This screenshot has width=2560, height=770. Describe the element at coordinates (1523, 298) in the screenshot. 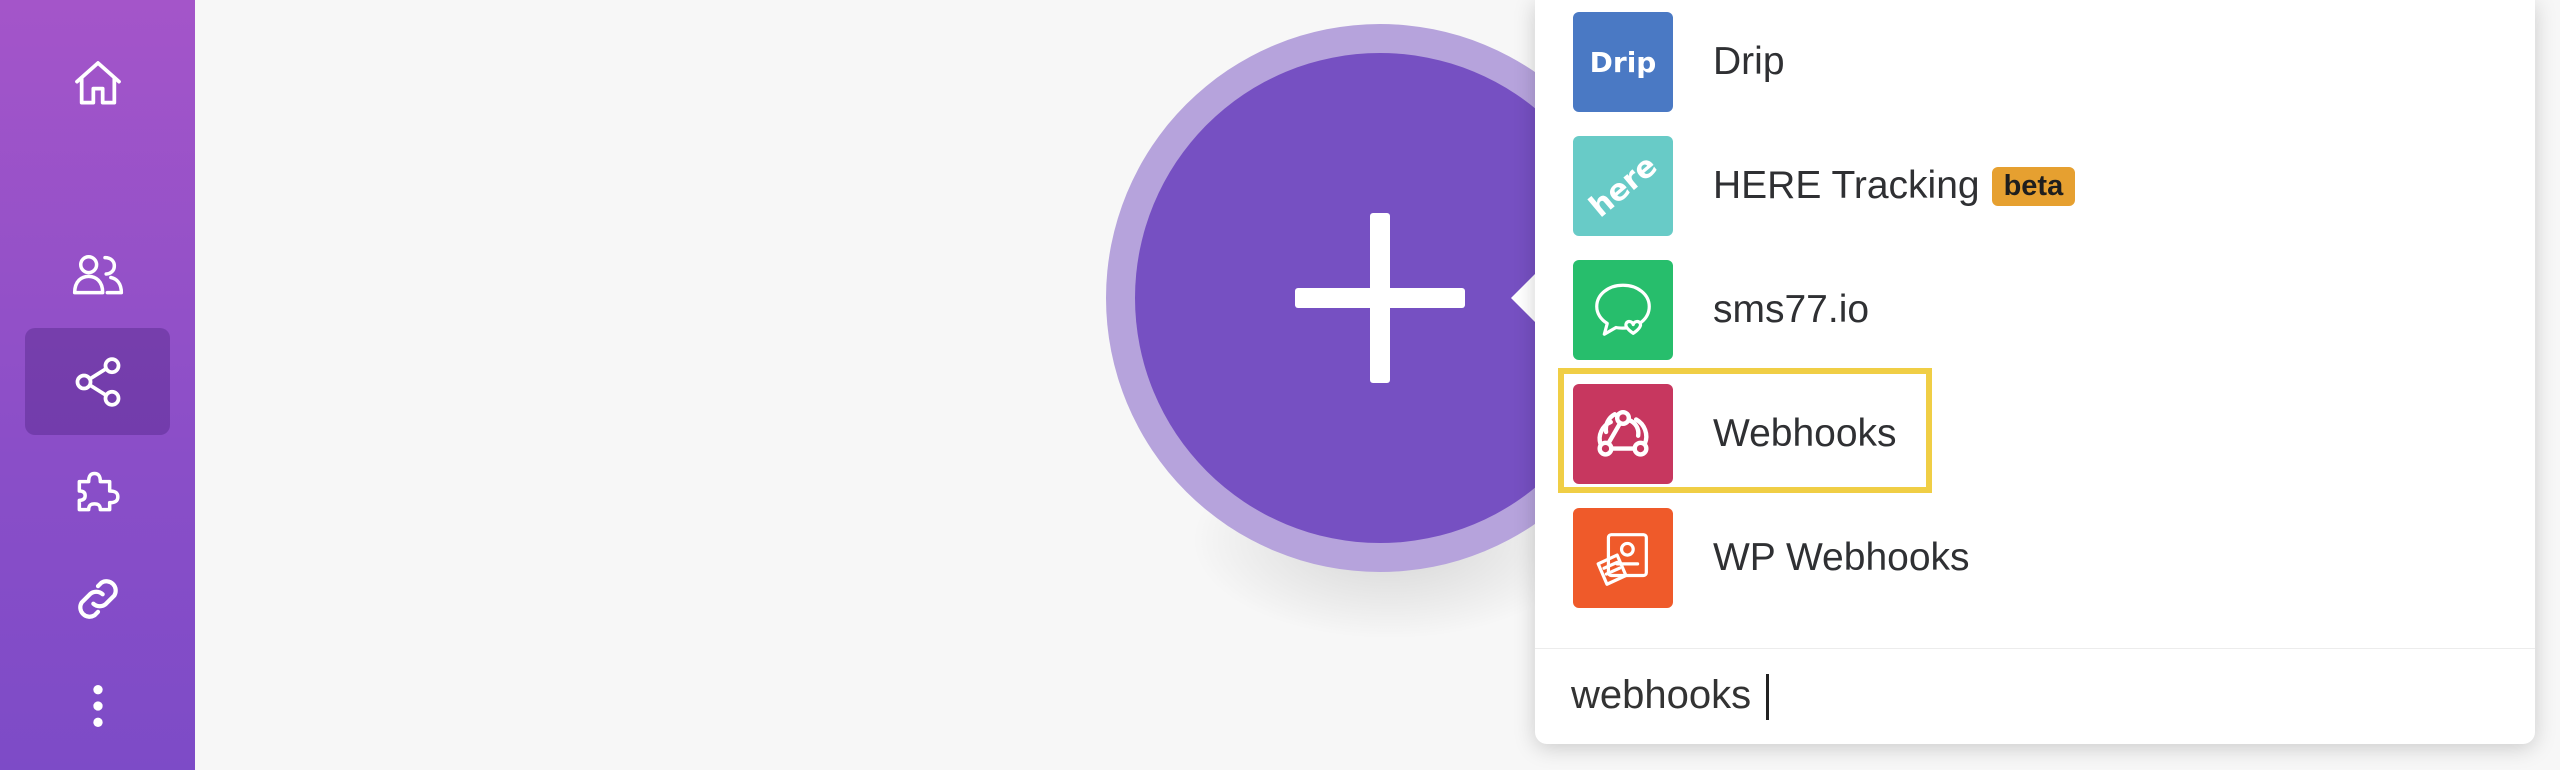

I see `popover-arrow` at that location.